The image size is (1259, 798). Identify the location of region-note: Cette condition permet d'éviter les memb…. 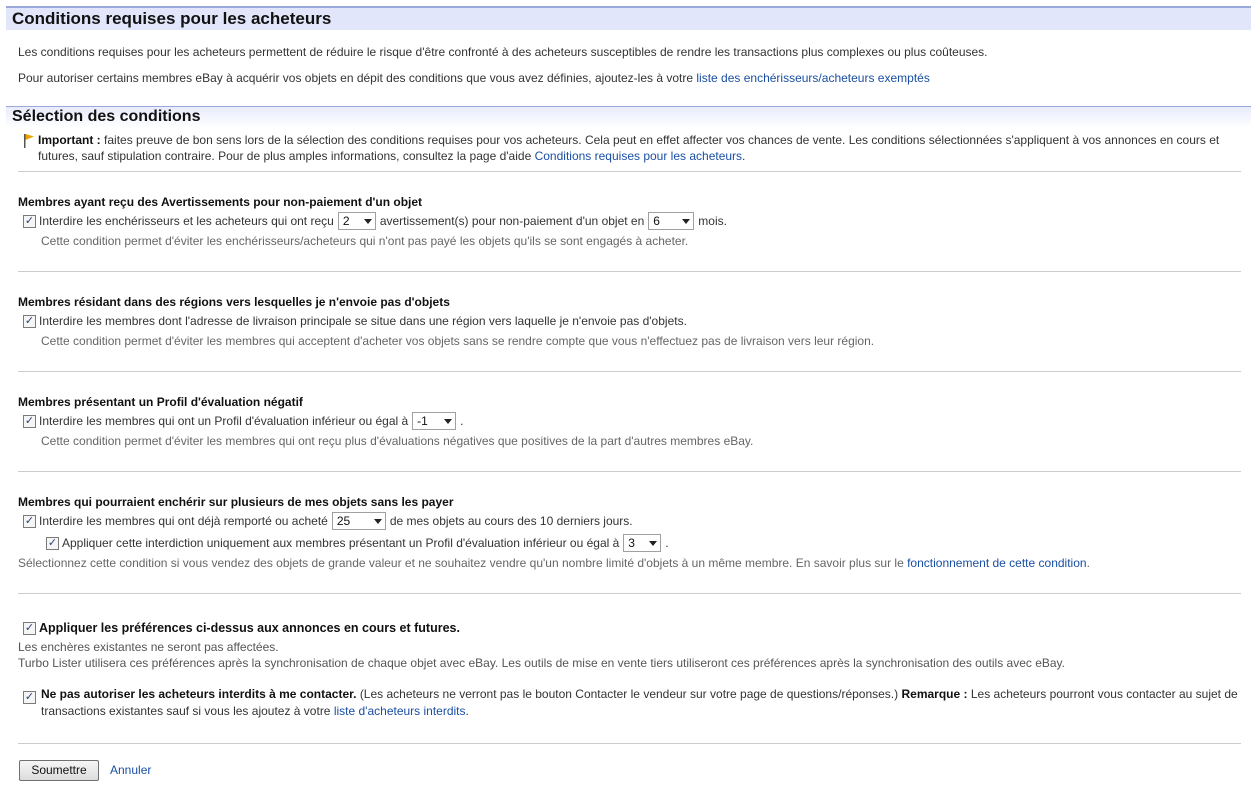
(458, 341).